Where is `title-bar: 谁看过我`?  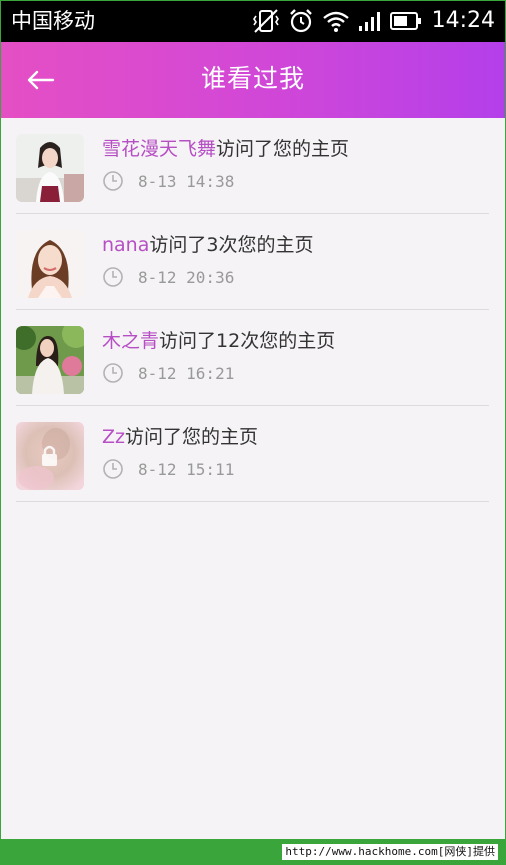 title-bar: 谁看过我 is located at coordinates (253, 80).